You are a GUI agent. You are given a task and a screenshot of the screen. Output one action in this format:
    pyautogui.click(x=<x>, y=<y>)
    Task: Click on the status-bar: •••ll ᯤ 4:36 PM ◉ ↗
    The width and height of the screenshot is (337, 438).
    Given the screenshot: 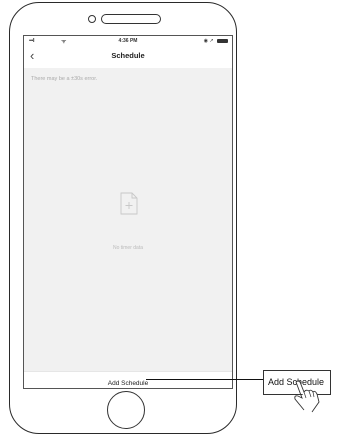 What is the action you would take?
    pyautogui.click(x=128, y=41)
    